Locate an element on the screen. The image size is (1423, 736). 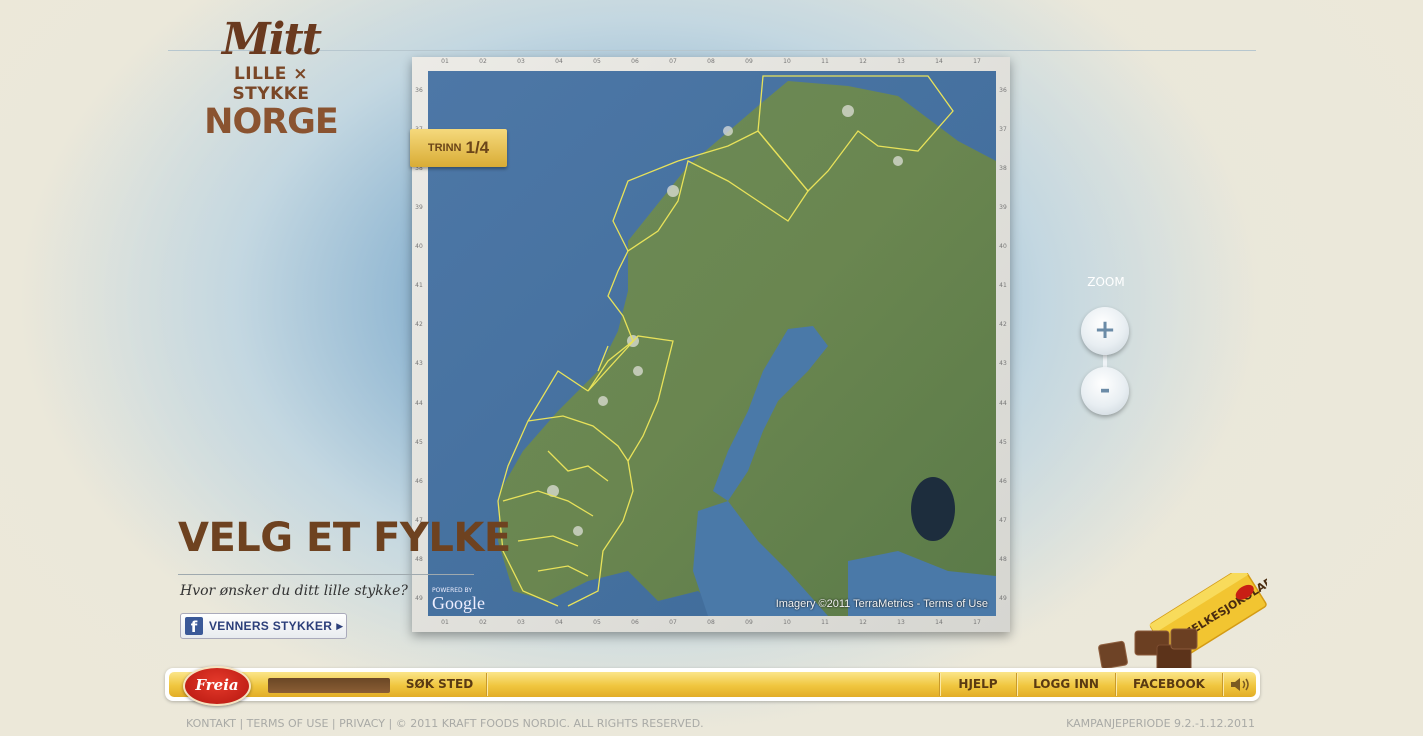
map-ticks-right: 36 37 38 39 40 41 42 43 44 45 46 47 48 49 is located at coordinates (1003, 344).